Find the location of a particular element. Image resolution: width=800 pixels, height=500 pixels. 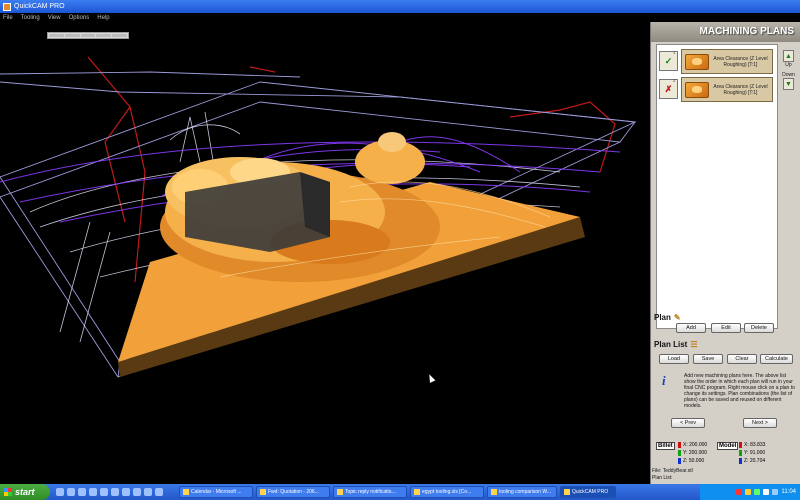

list-icon: ☰ is located at coordinates (694, 344).